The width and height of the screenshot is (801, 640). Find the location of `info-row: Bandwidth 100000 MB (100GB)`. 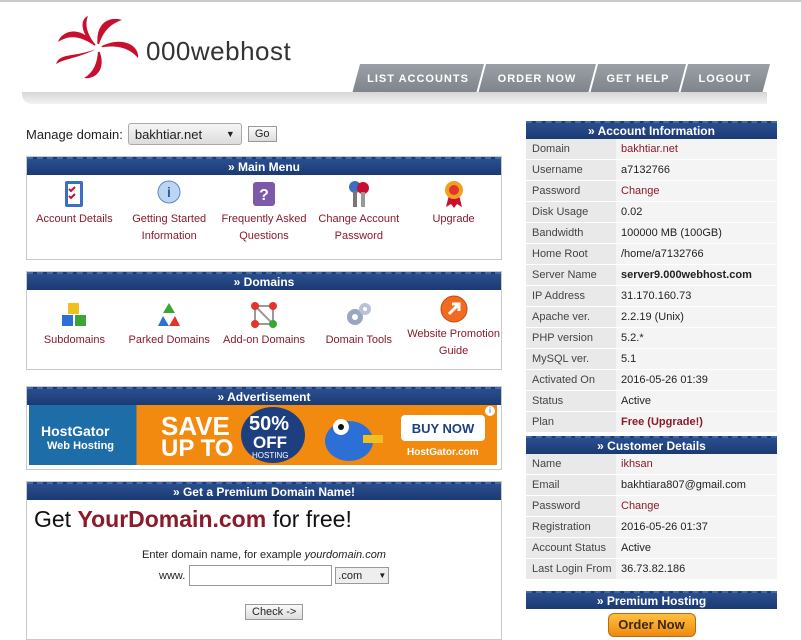

info-row: Bandwidth 100000 MB (100GB) is located at coordinates (651, 233).